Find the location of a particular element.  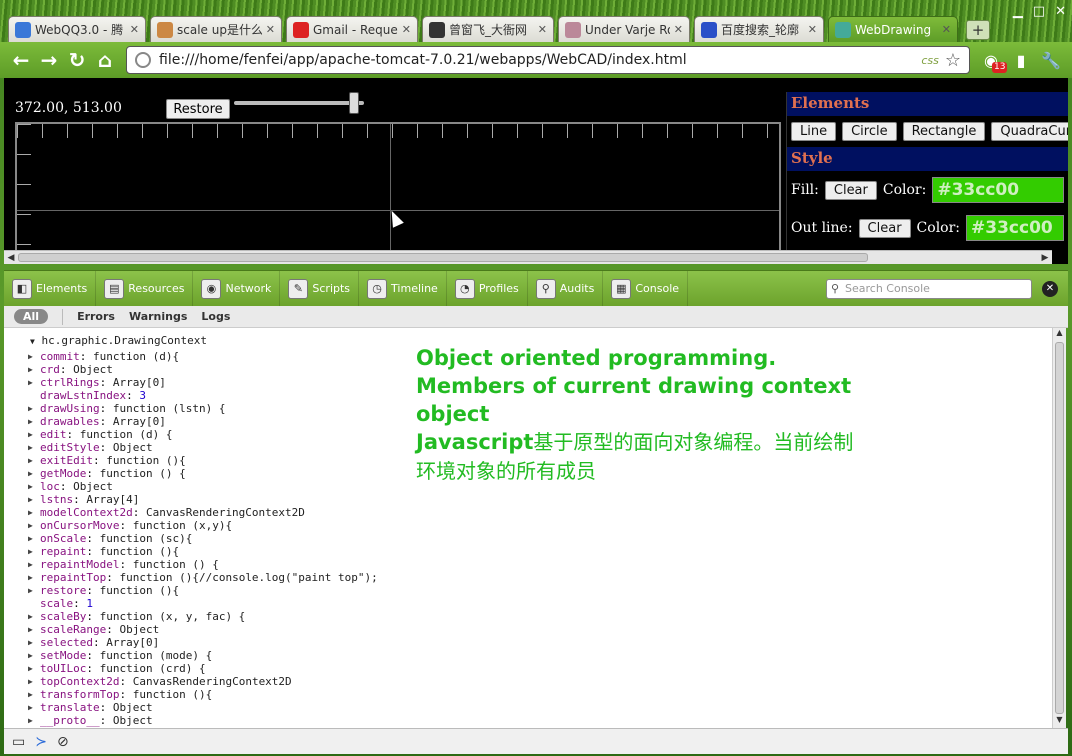

console-vertical-scrollbar: ▲ ▼ is located at coordinates (1059, 528).